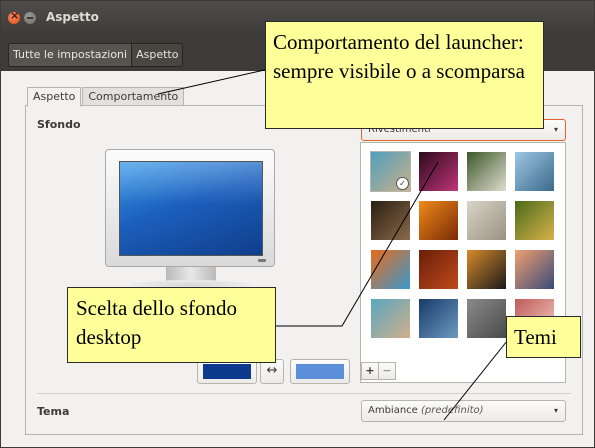 Image resolution: width=595 pixels, height=448 pixels. I want to click on callout-sfondo-text: Scelta dello sfondo desktop, so click(156, 322).